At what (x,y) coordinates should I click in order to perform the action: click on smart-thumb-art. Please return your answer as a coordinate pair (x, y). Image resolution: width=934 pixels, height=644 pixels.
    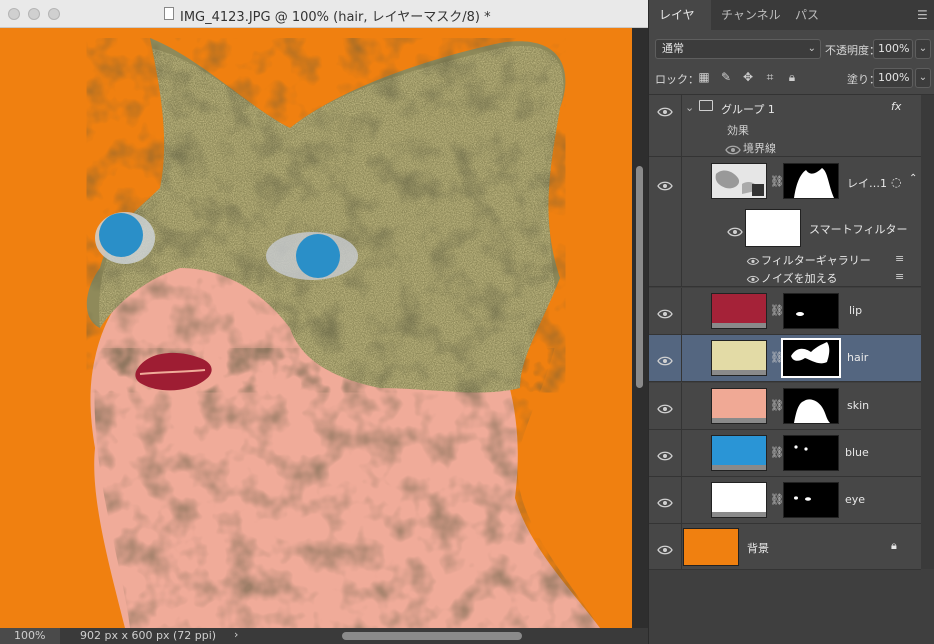
    Looking at the image, I should click on (739, 183).